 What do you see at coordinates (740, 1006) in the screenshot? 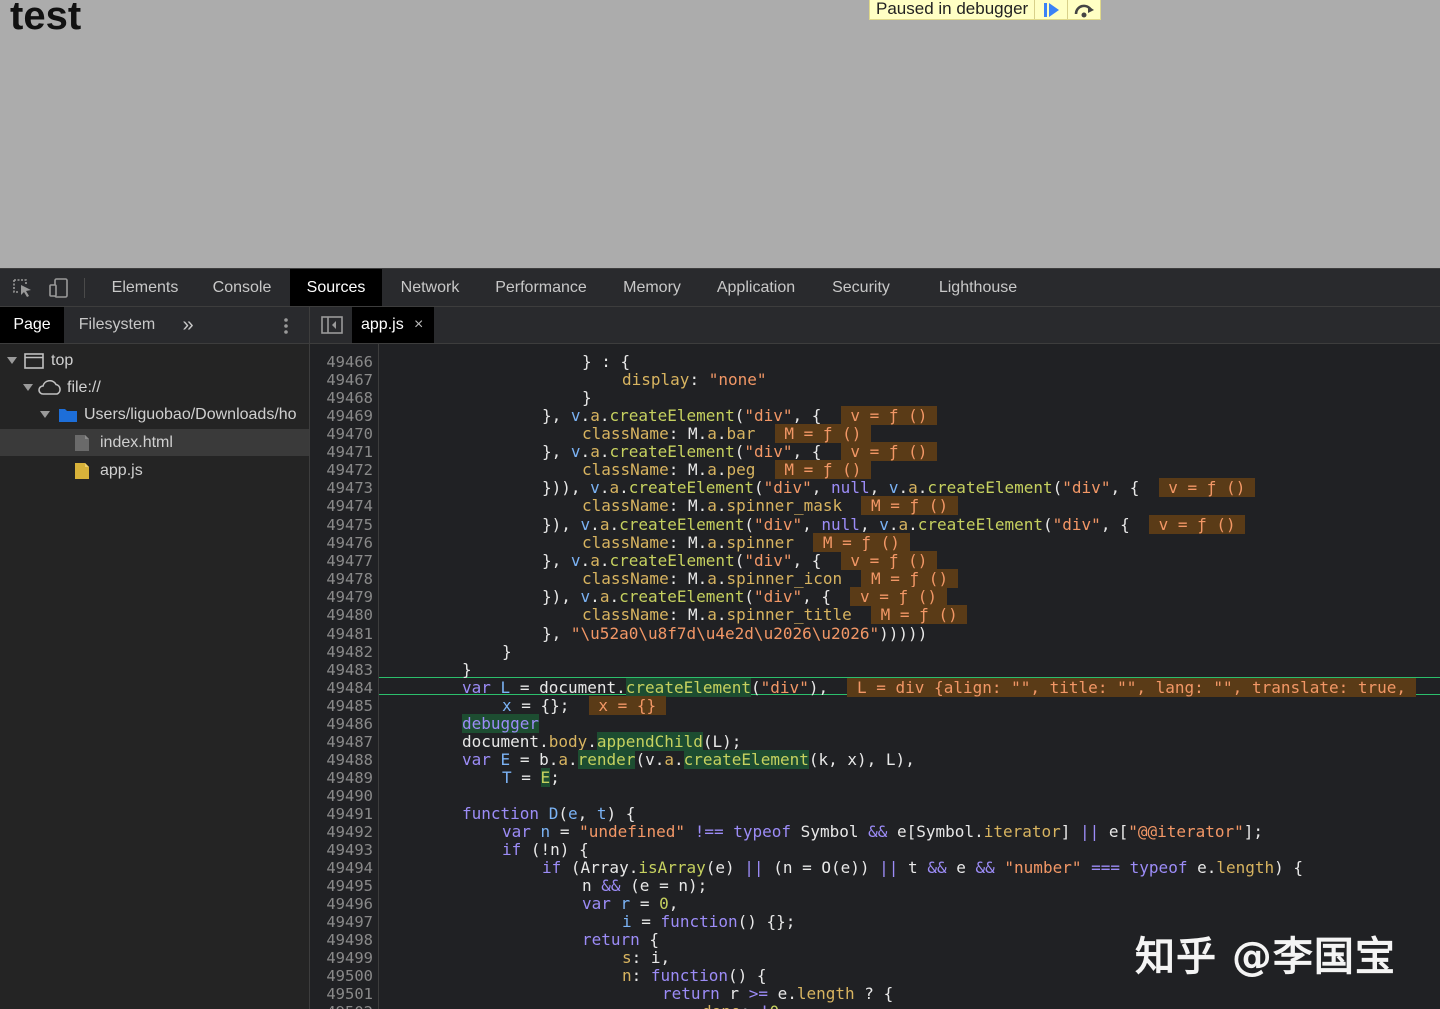
I see `code-line: done: !0` at bounding box center [740, 1006].